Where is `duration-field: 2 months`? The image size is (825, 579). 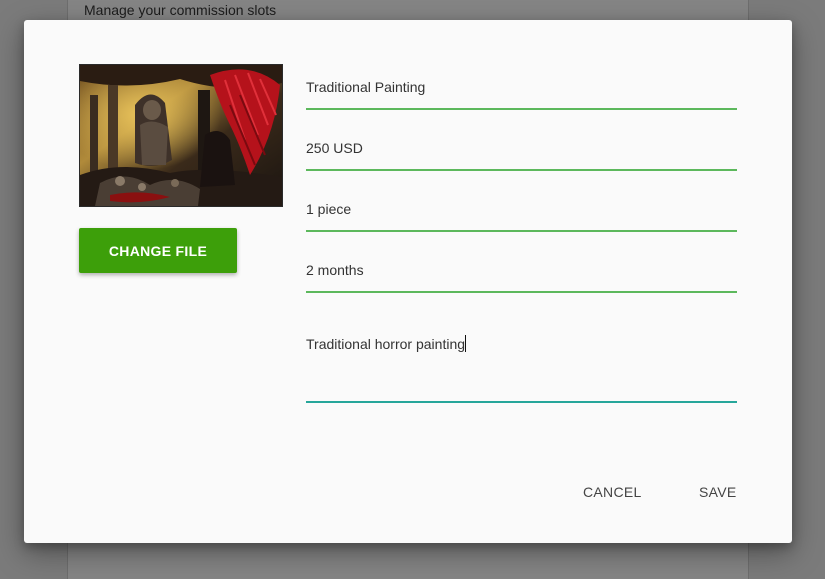
duration-field: 2 months is located at coordinates (521, 270).